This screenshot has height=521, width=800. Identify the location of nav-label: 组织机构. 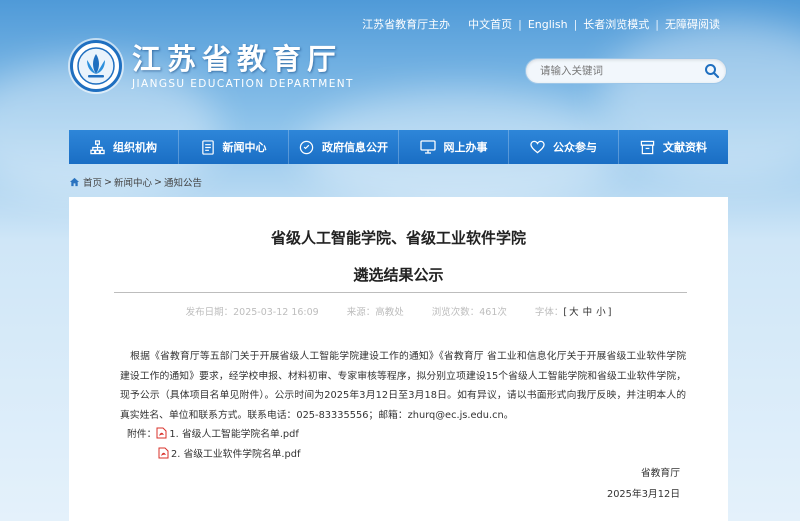
(135, 147).